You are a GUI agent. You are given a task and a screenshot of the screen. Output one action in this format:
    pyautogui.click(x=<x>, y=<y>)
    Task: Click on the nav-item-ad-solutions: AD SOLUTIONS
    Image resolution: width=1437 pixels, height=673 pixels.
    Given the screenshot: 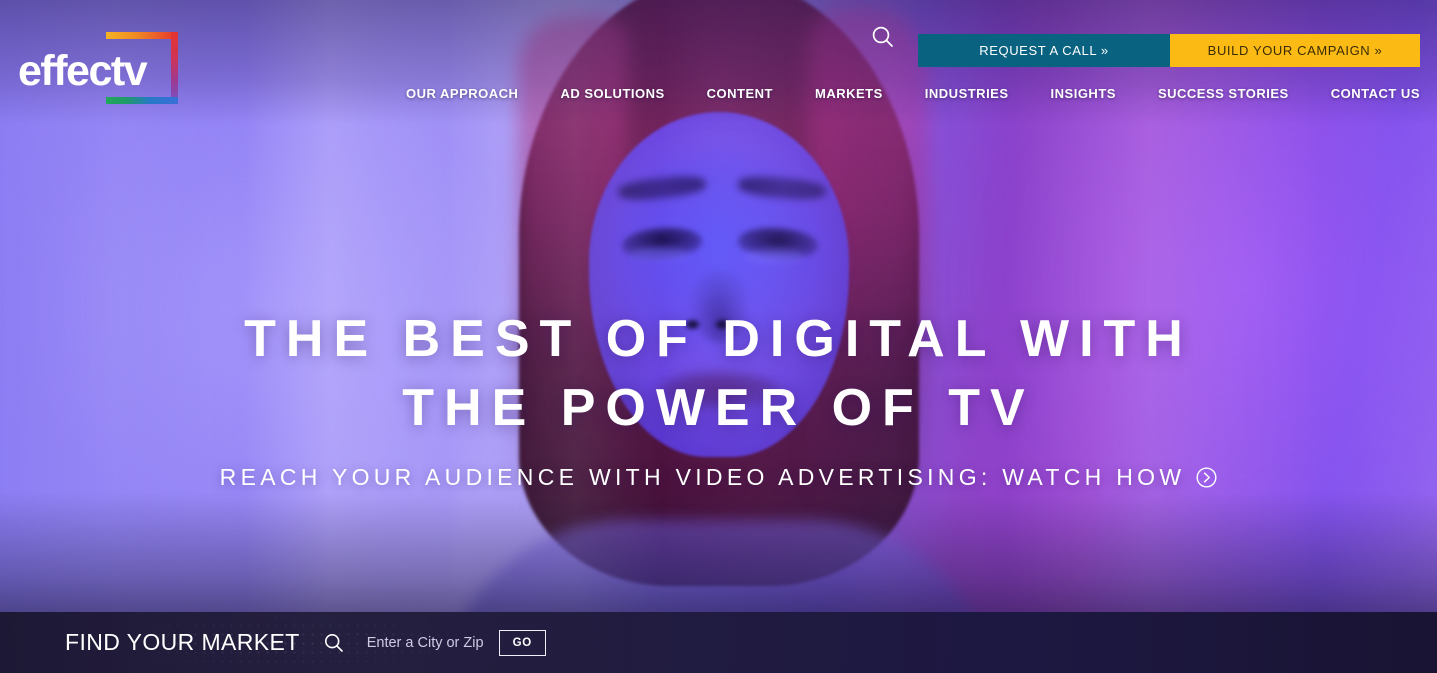 What is the action you would take?
    pyautogui.click(x=612, y=93)
    